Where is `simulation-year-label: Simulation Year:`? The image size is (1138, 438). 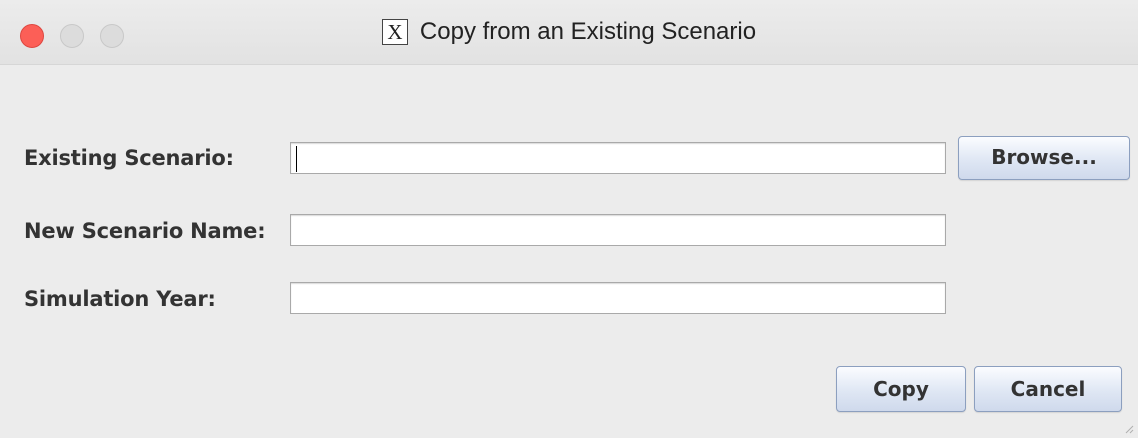
simulation-year-label: Simulation Year: is located at coordinates (120, 299).